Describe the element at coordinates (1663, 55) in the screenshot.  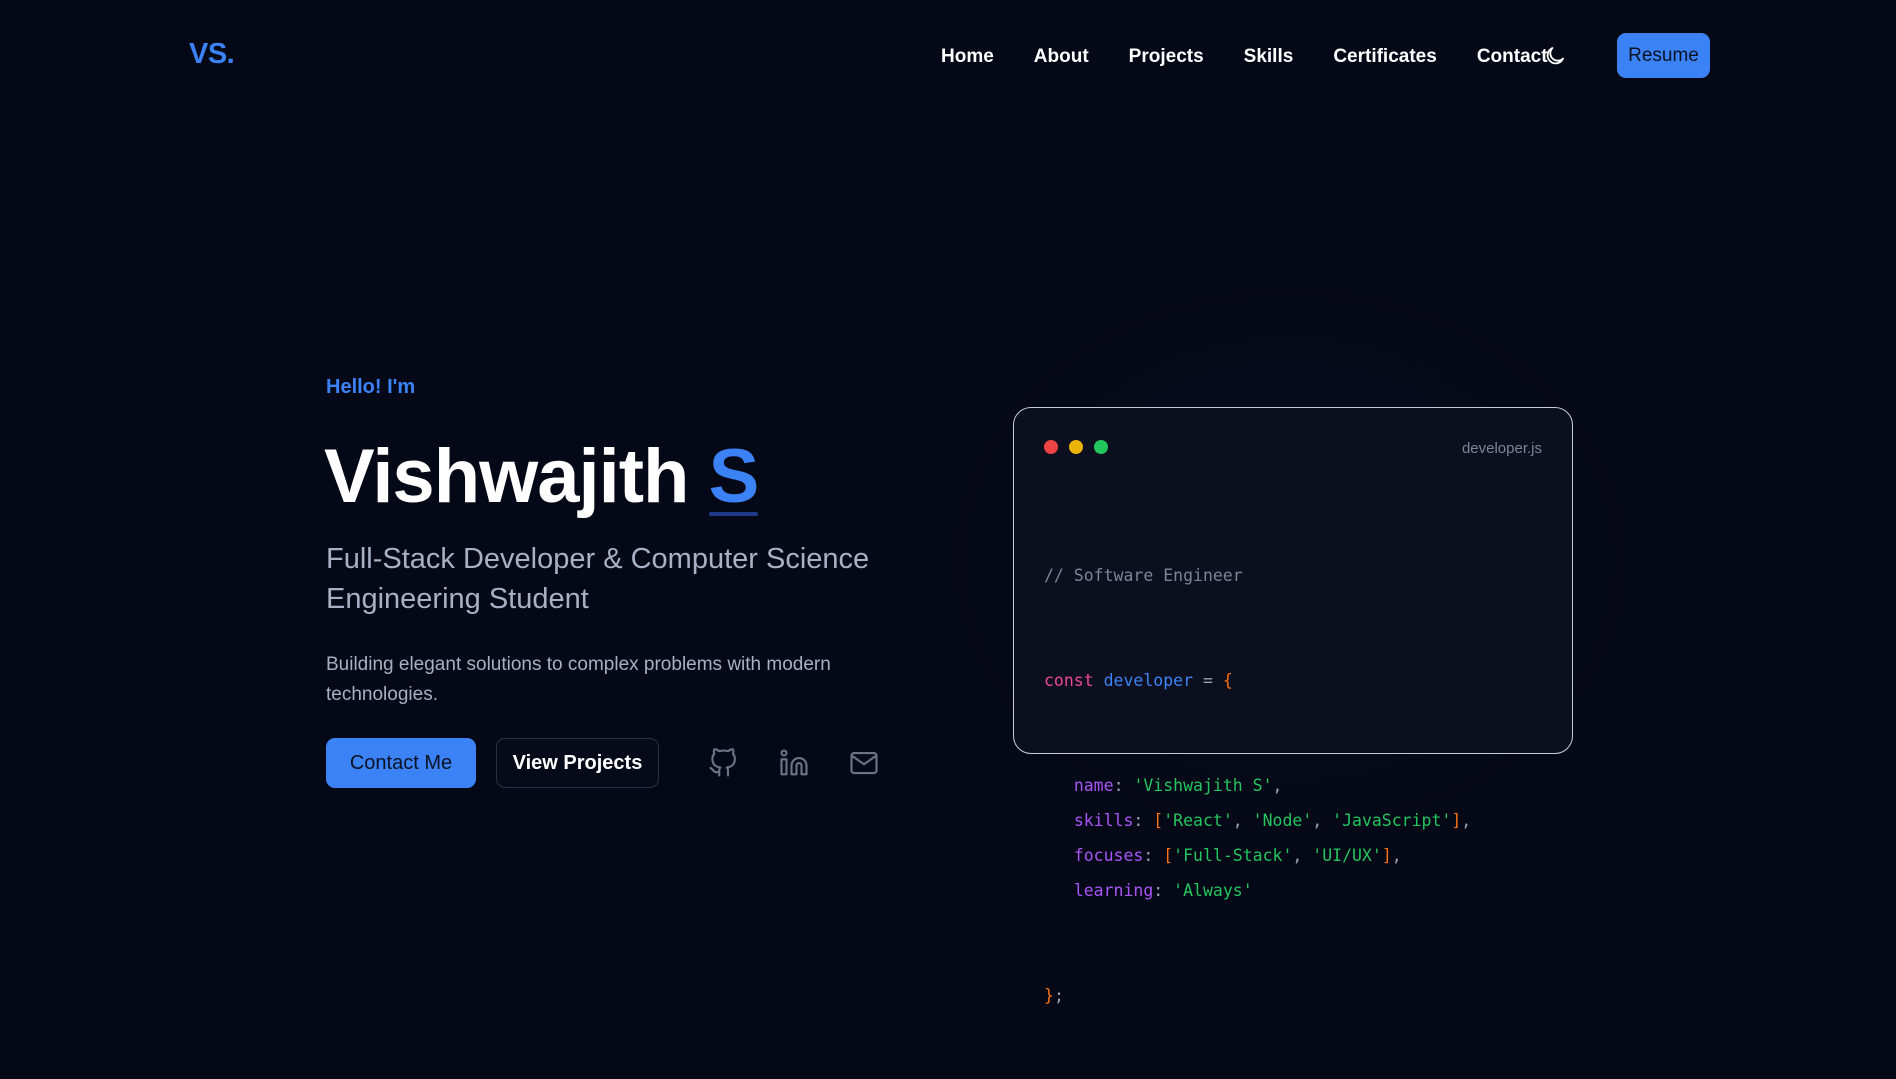
I see `resume-button: Resume` at that location.